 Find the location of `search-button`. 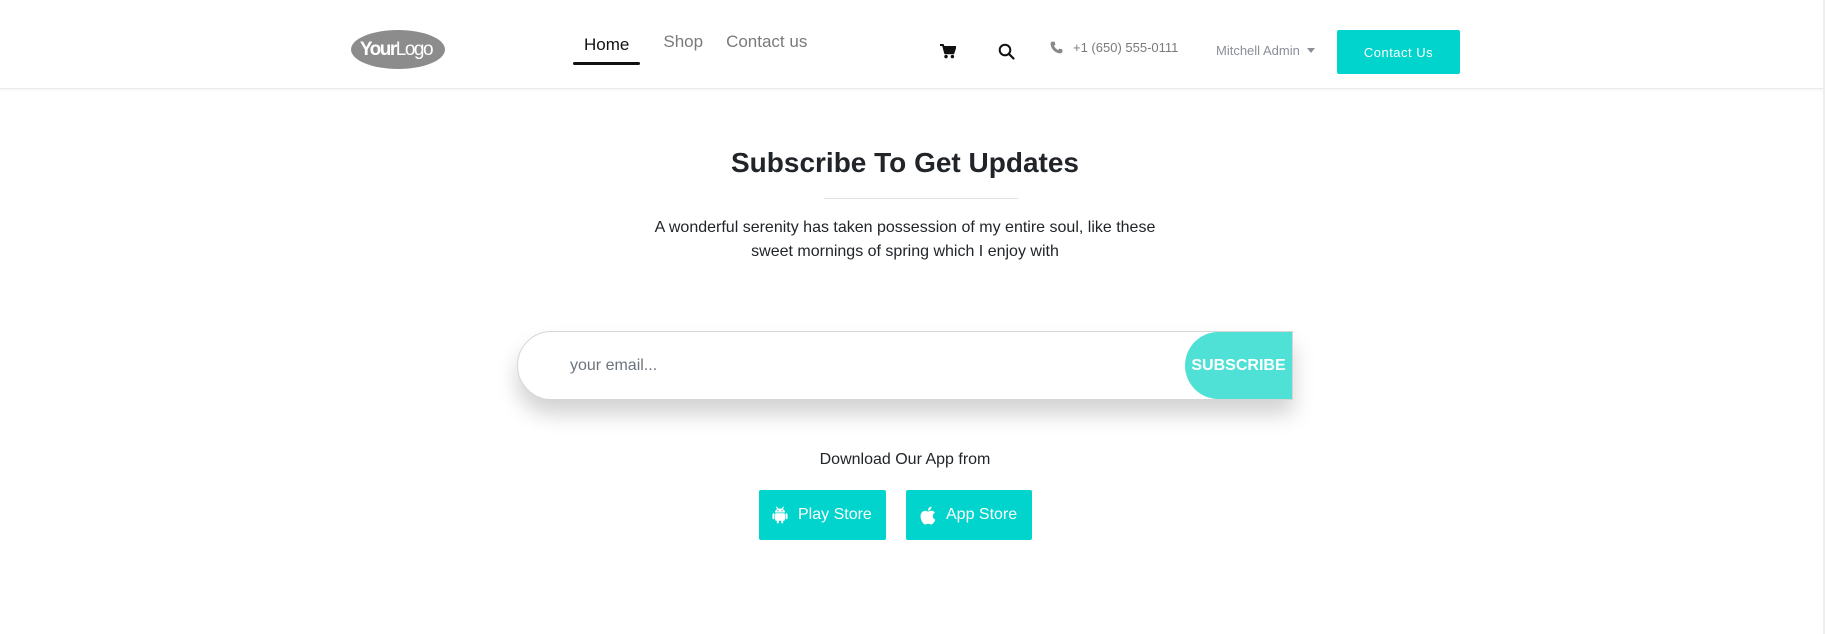

search-button is located at coordinates (1006, 51).